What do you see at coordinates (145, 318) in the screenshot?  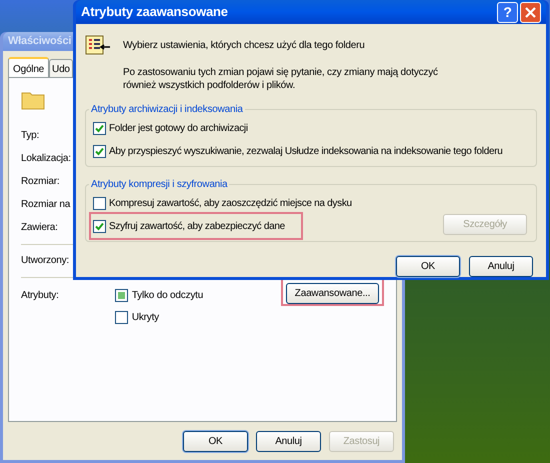 I see `checkbox-label: Ukryty` at bounding box center [145, 318].